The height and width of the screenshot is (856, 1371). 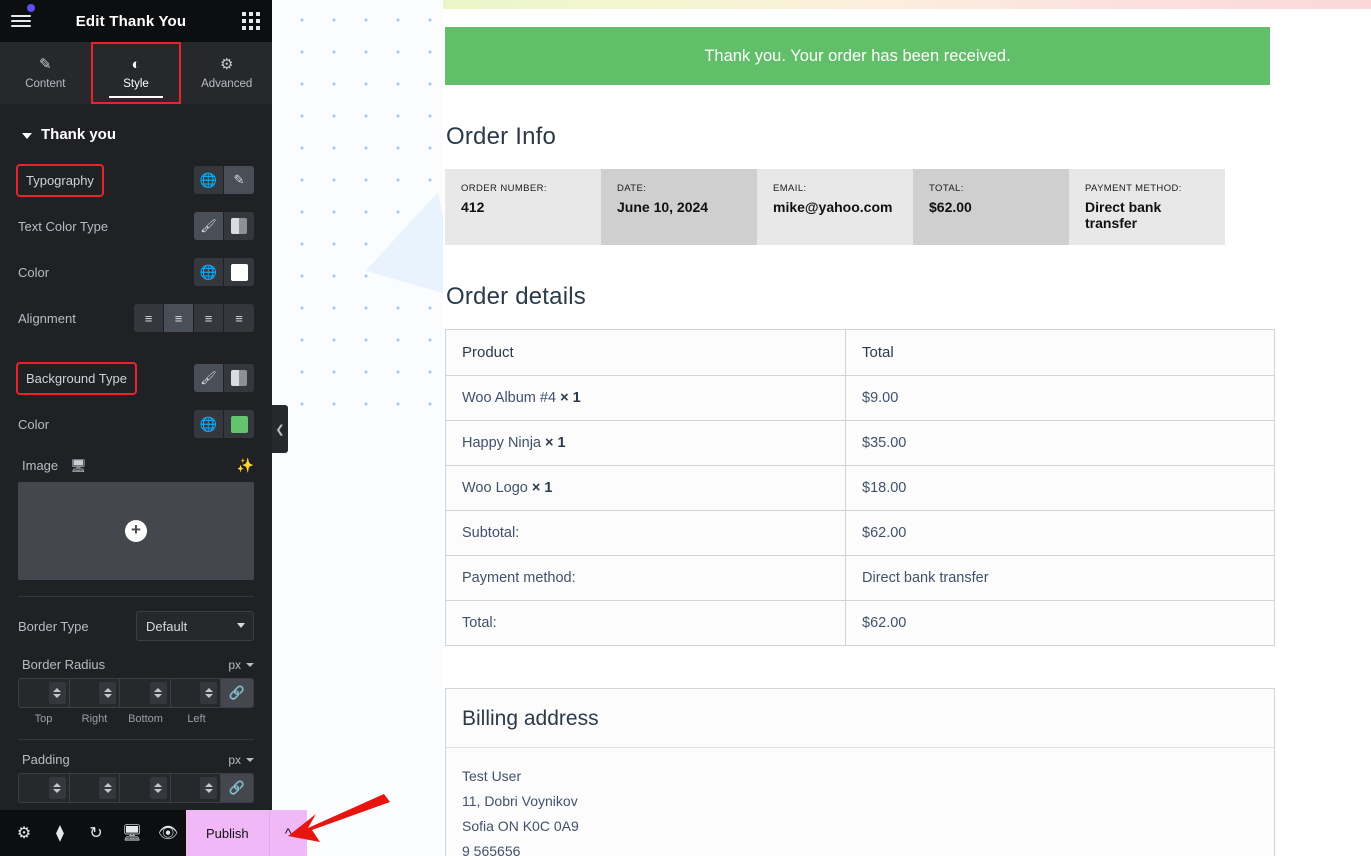 What do you see at coordinates (78, 466) in the screenshot?
I see `desktop-device-icon: 🖥` at bounding box center [78, 466].